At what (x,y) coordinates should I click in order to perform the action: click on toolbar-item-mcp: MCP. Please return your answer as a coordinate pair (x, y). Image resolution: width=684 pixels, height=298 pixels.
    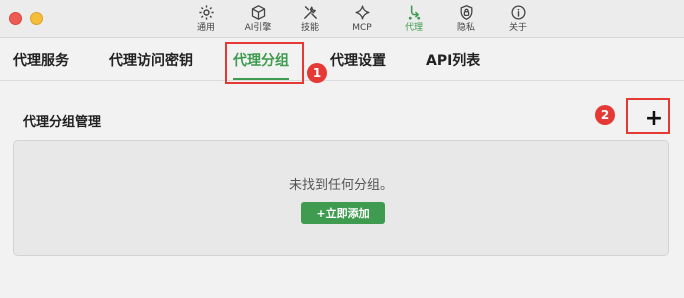
    Looking at the image, I should click on (362, 20).